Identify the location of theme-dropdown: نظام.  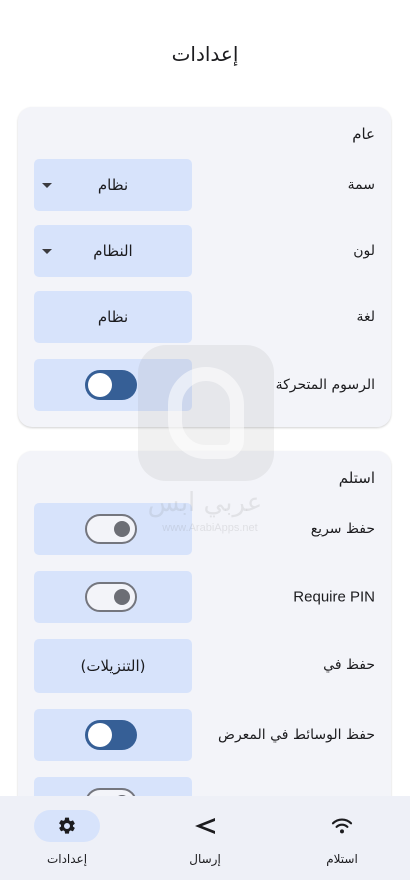
(113, 185).